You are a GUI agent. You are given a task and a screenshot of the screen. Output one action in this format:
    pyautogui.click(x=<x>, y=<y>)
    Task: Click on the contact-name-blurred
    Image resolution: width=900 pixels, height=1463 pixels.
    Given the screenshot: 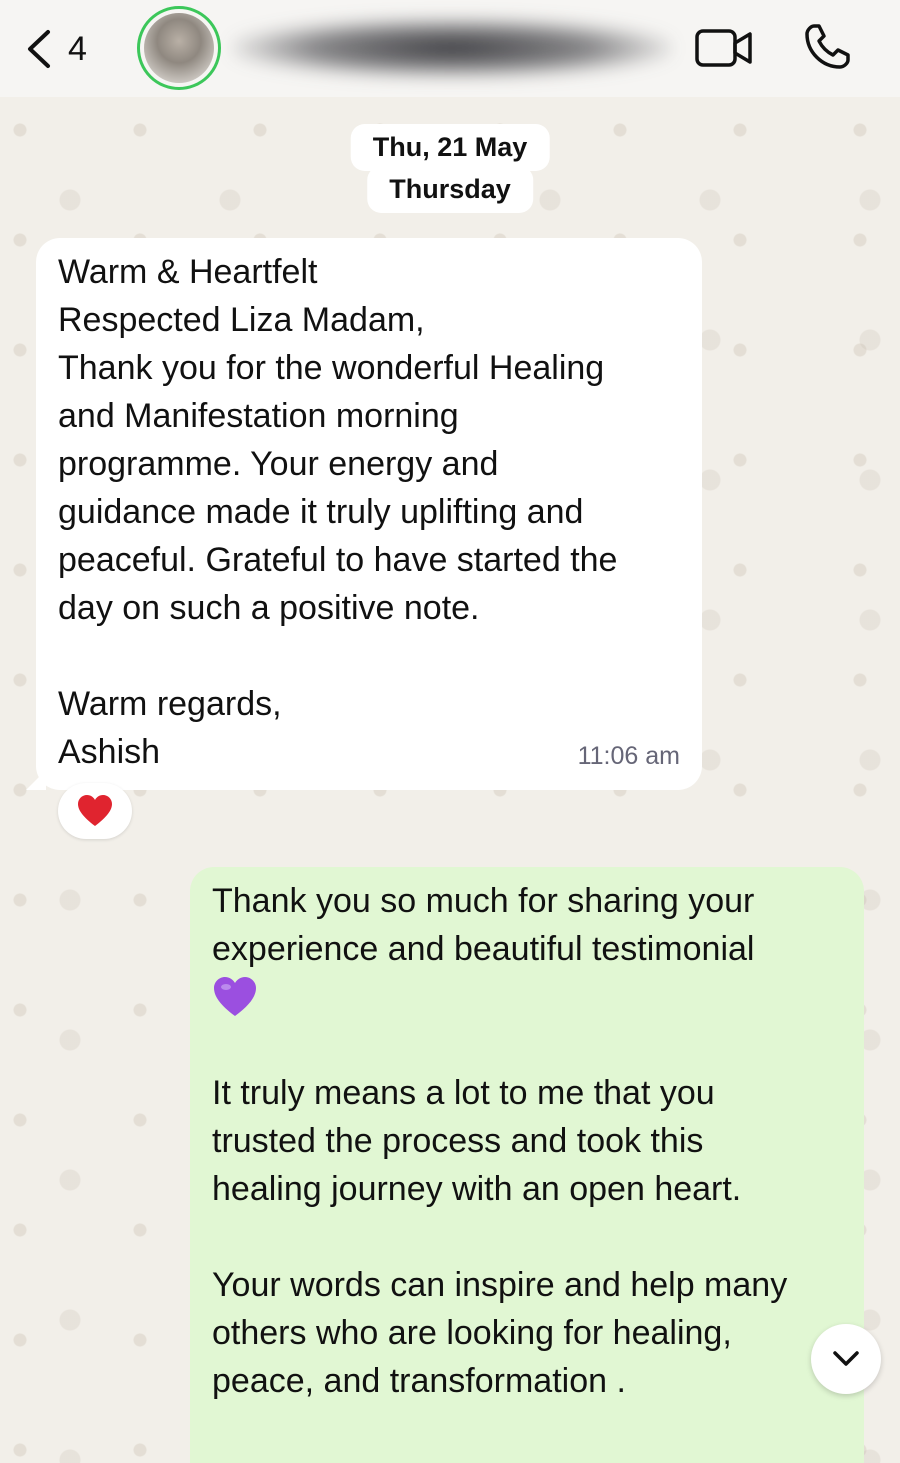 What is the action you would take?
    pyautogui.click(x=452, y=48)
    